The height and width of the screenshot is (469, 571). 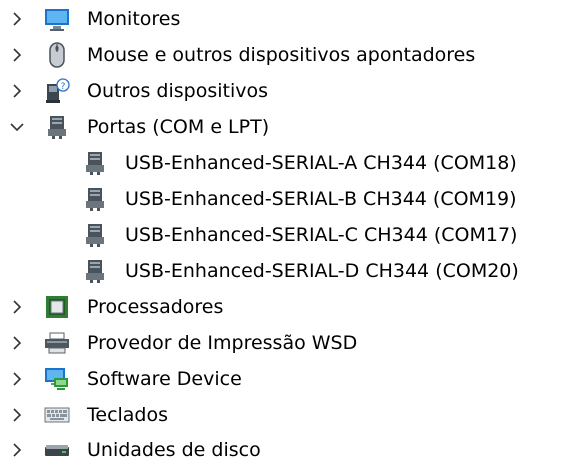 I want to click on processor-icon, so click(x=57, y=307).